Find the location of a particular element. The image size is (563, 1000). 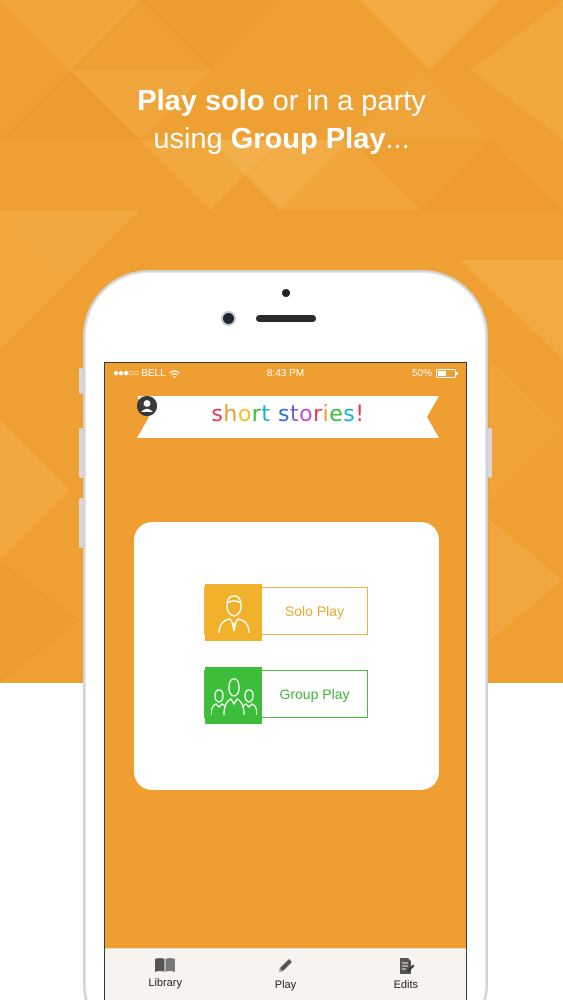

tab-play: Play is located at coordinates (285, 974).